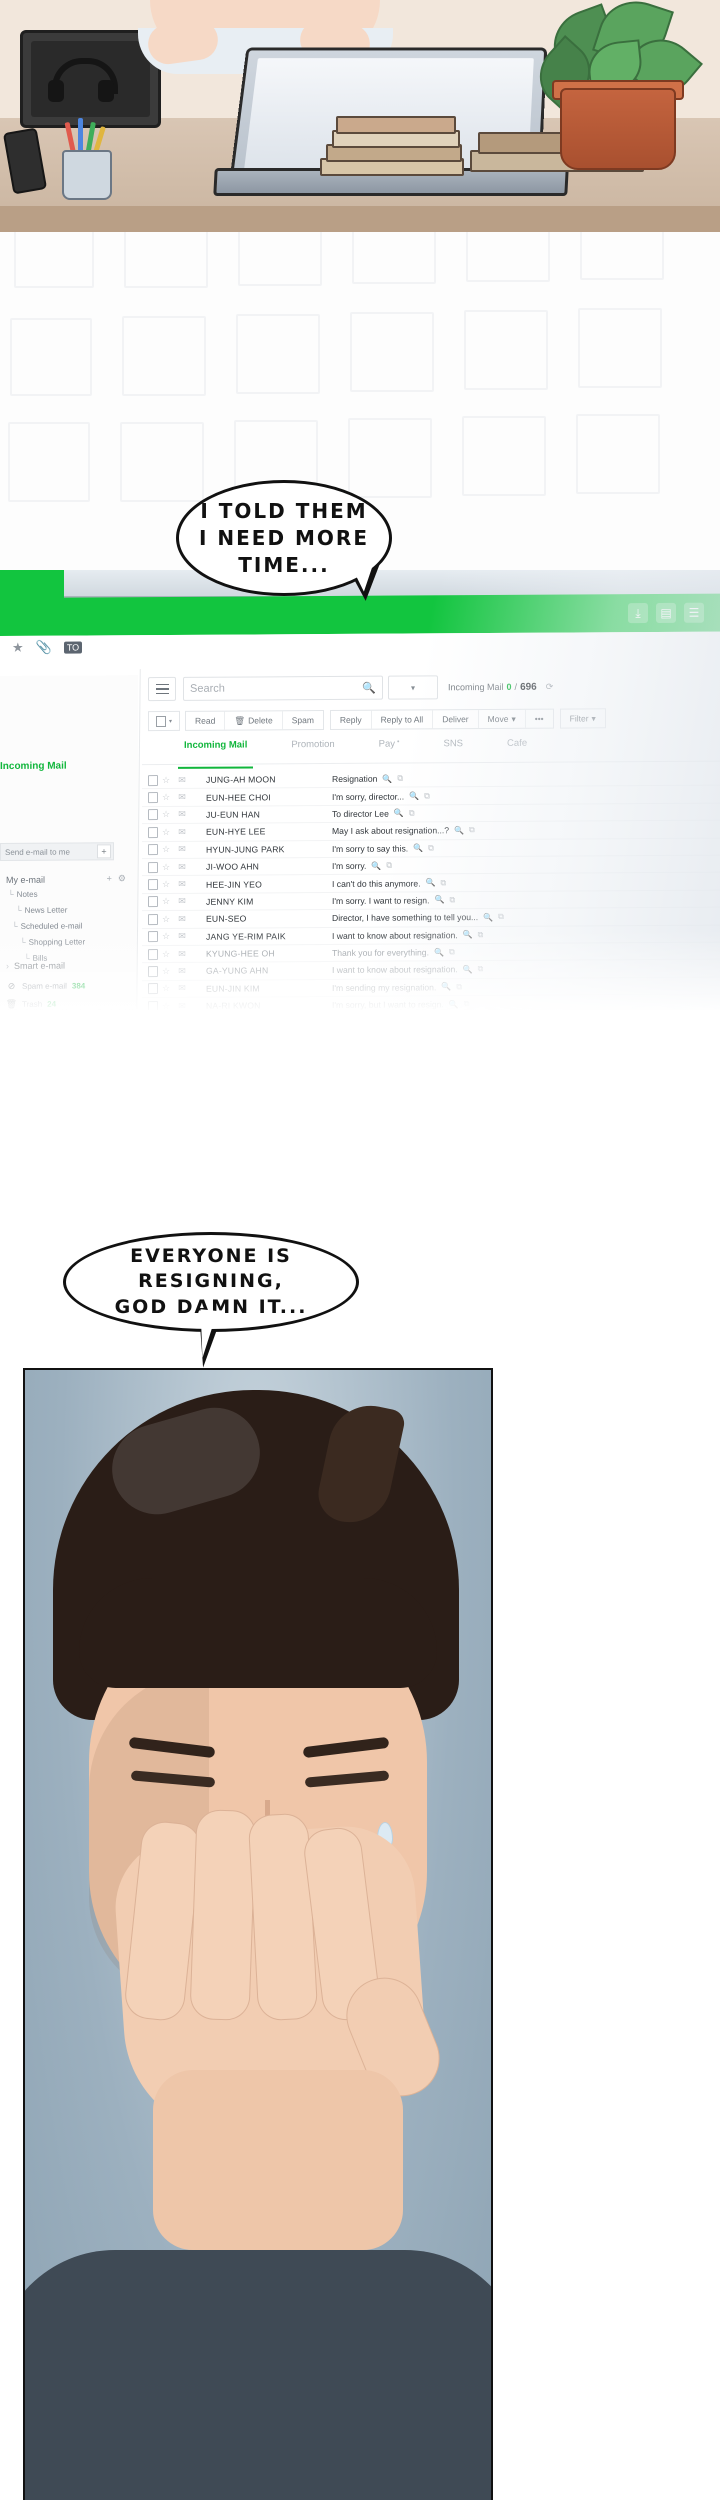  What do you see at coordinates (33, 766) in the screenshot?
I see `sidebar-item-incoming-mail: Incoming Mail` at bounding box center [33, 766].